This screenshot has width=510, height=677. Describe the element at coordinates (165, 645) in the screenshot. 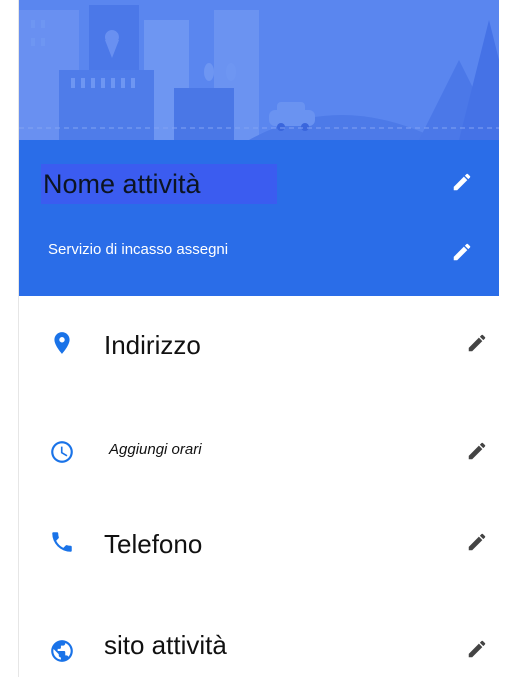

I see `website-label: sito attività` at that location.